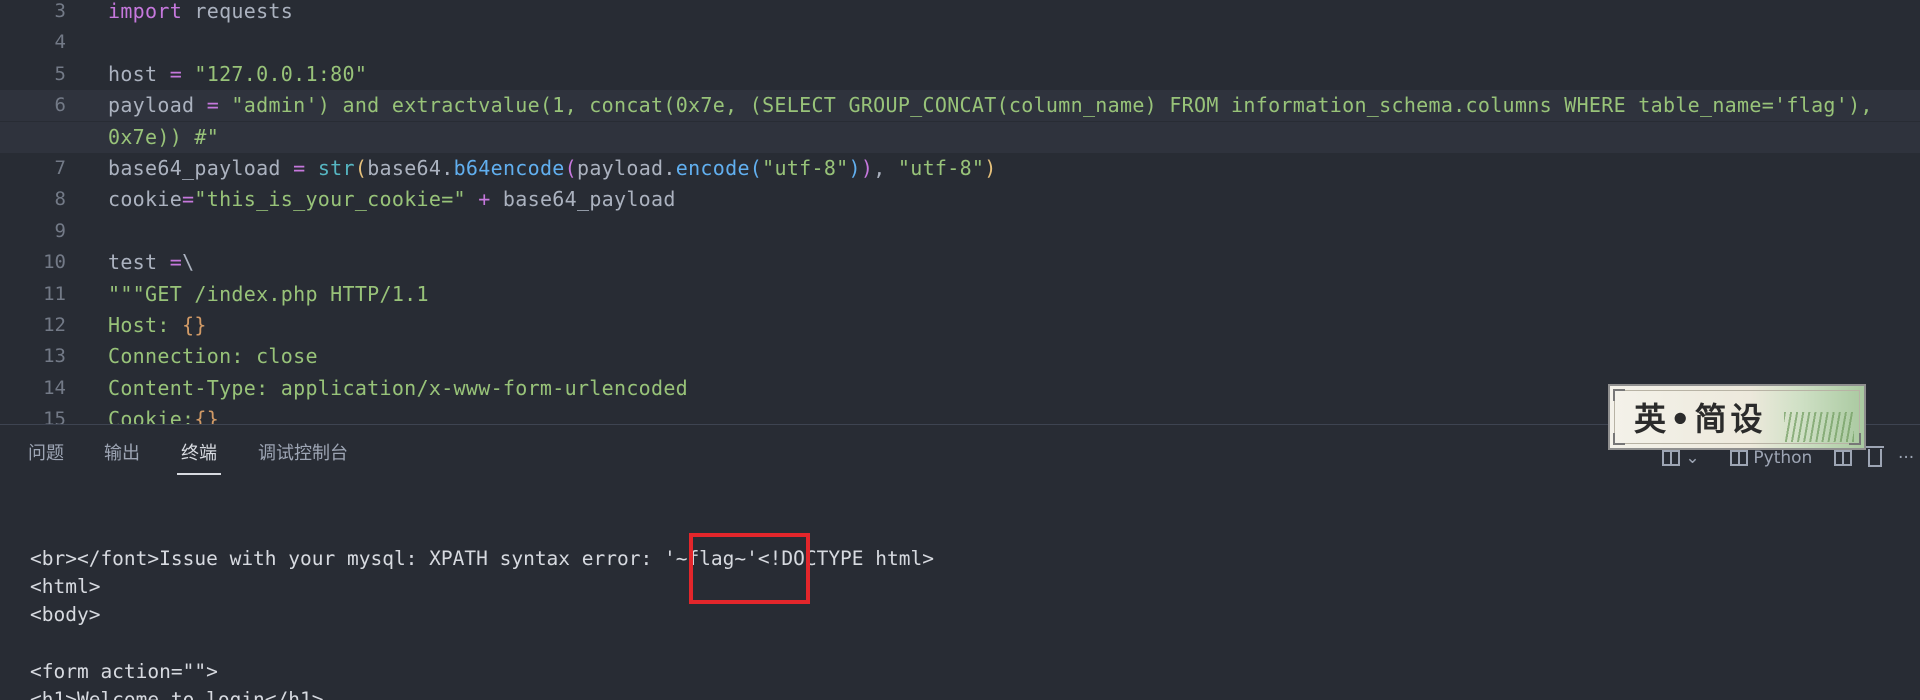 This screenshot has height=700, width=1920. I want to click on code-text: test =\, so click(151, 262).